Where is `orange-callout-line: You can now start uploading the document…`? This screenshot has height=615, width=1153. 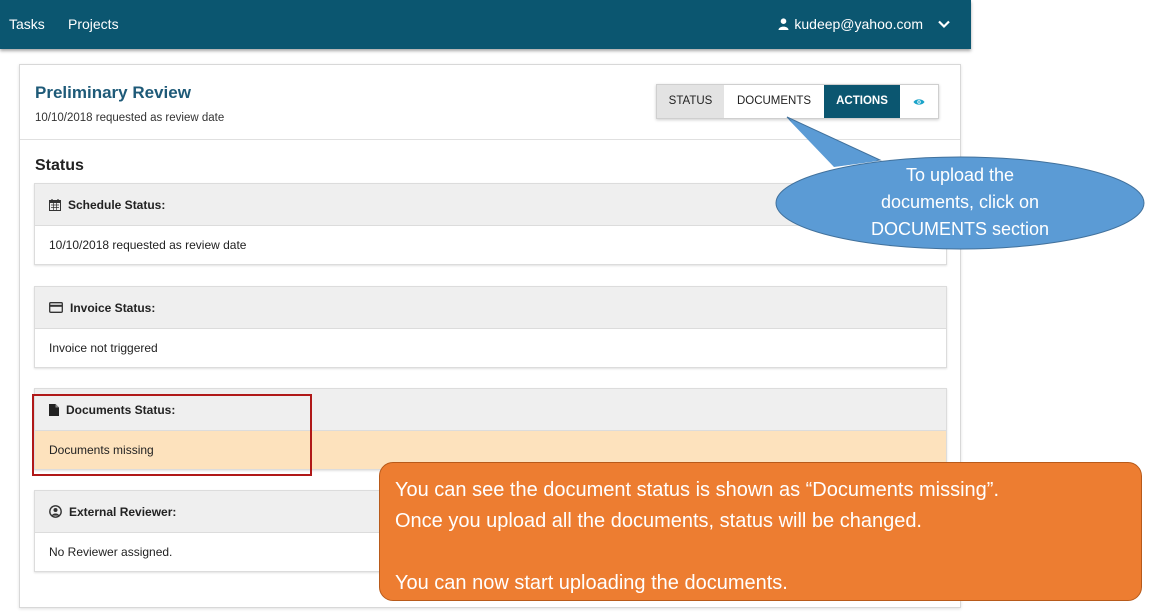
orange-callout-line: You can now start uploading the document… is located at coordinates (591, 583).